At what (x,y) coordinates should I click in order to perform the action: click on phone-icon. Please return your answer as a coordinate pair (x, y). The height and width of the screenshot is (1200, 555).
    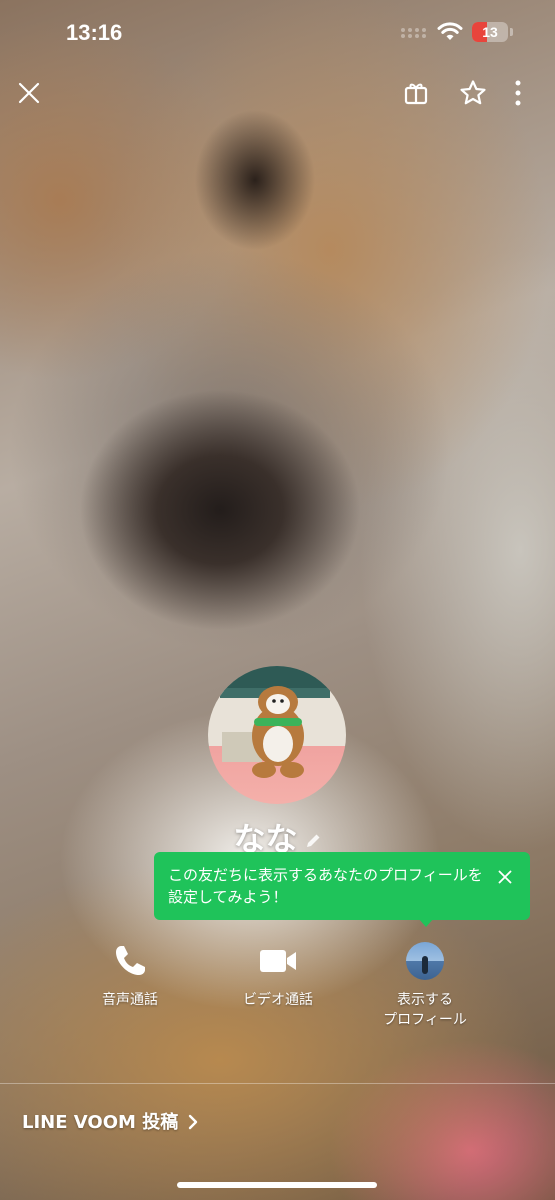
    Looking at the image, I should click on (130, 960).